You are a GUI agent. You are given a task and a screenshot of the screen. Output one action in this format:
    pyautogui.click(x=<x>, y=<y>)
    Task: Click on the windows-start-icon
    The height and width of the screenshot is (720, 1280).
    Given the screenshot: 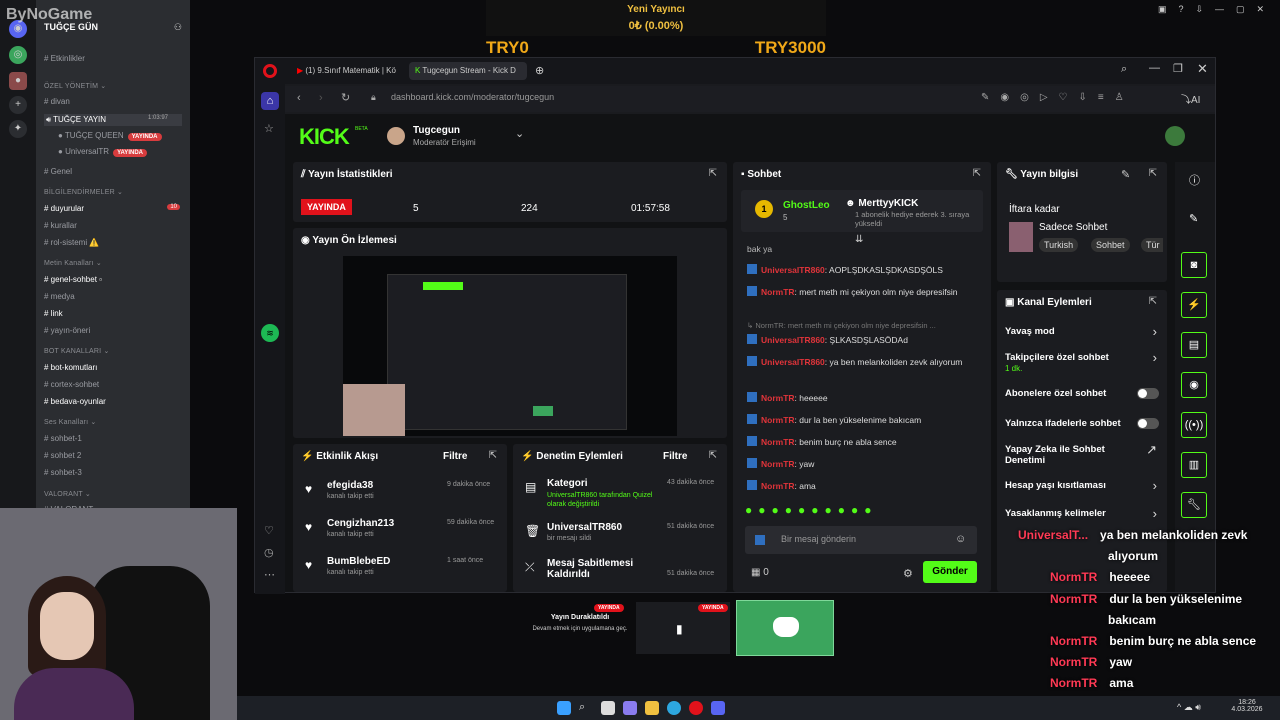 What is the action you would take?
    pyautogui.click(x=564, y=708)
    